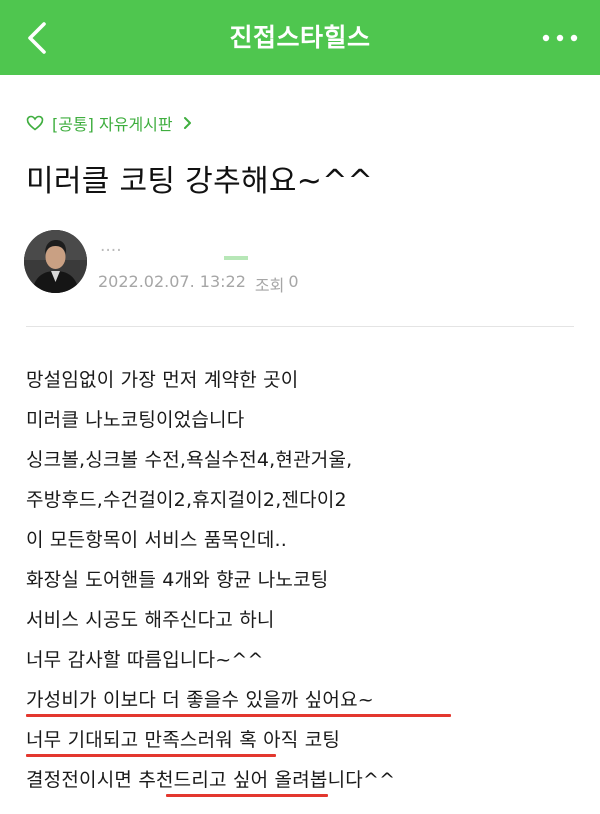  Describe the element at coordinates (200, 181) in the screenshot. I see `post-title: 미러클 코팅 강추해요~^^` at that location.